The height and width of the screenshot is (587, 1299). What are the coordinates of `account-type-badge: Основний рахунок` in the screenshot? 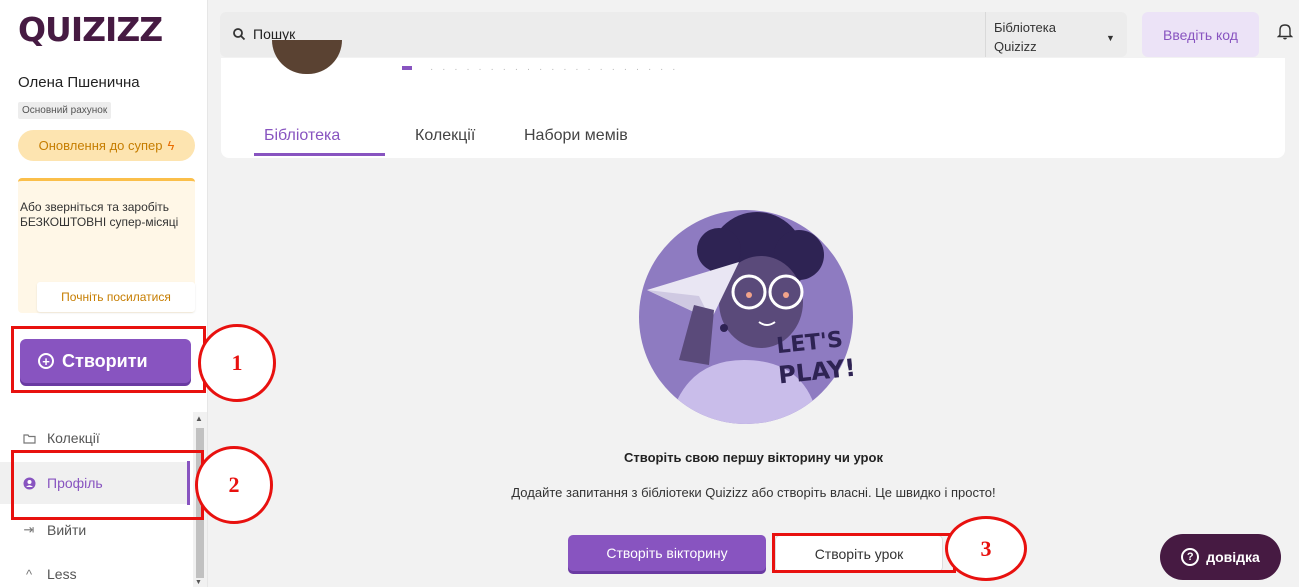 It's located at (65, 110).